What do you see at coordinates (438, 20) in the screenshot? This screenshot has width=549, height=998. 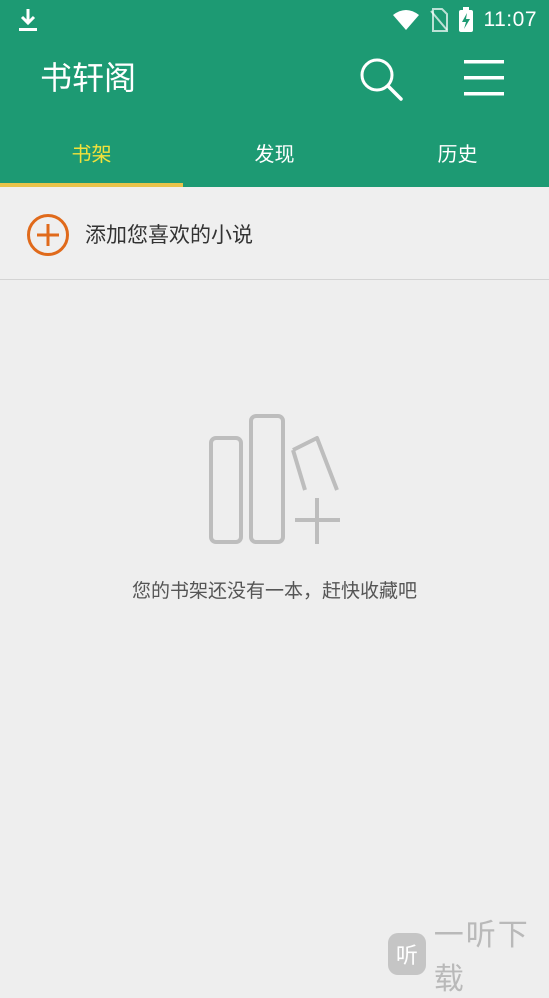 I see `no-sim-icon` at bounding box center [438, 20].